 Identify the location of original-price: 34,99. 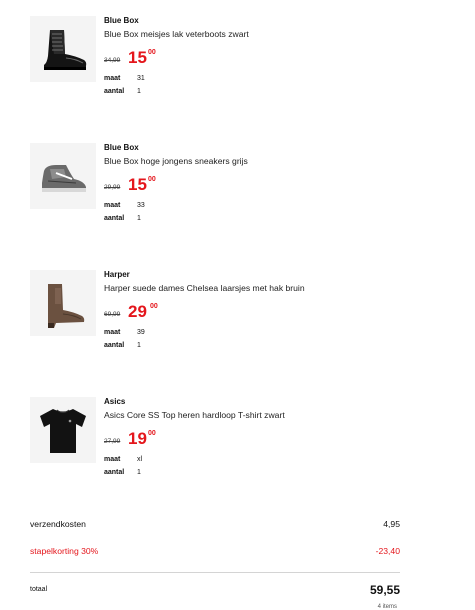
(112, 60).